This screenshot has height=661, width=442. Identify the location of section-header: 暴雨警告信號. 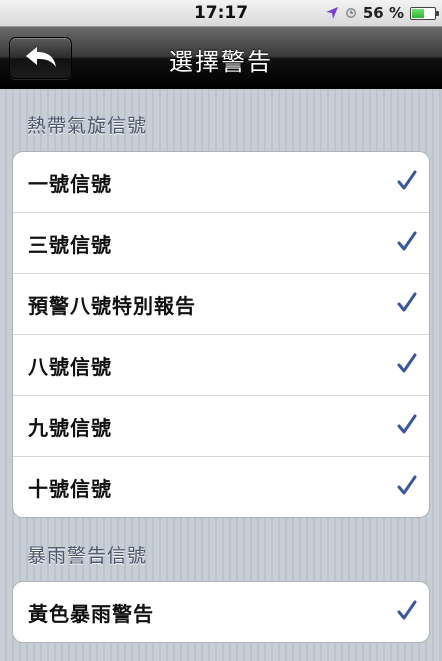
(87, 556).